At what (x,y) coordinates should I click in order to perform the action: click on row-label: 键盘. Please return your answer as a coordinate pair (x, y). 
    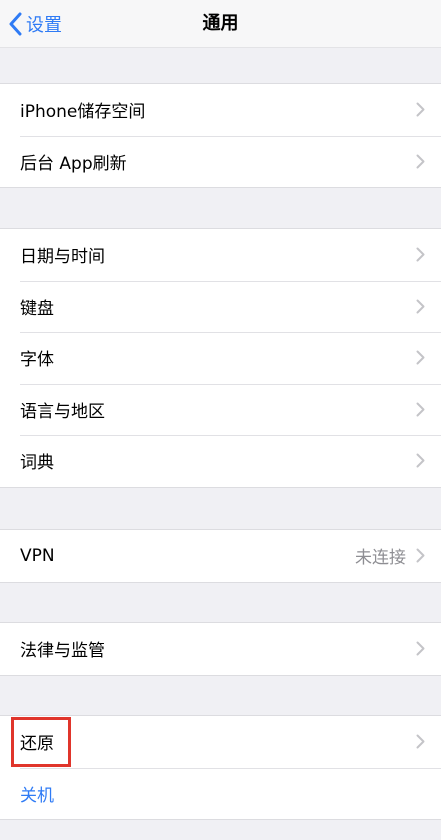
    Looking at the image, I should click on (37, 308).